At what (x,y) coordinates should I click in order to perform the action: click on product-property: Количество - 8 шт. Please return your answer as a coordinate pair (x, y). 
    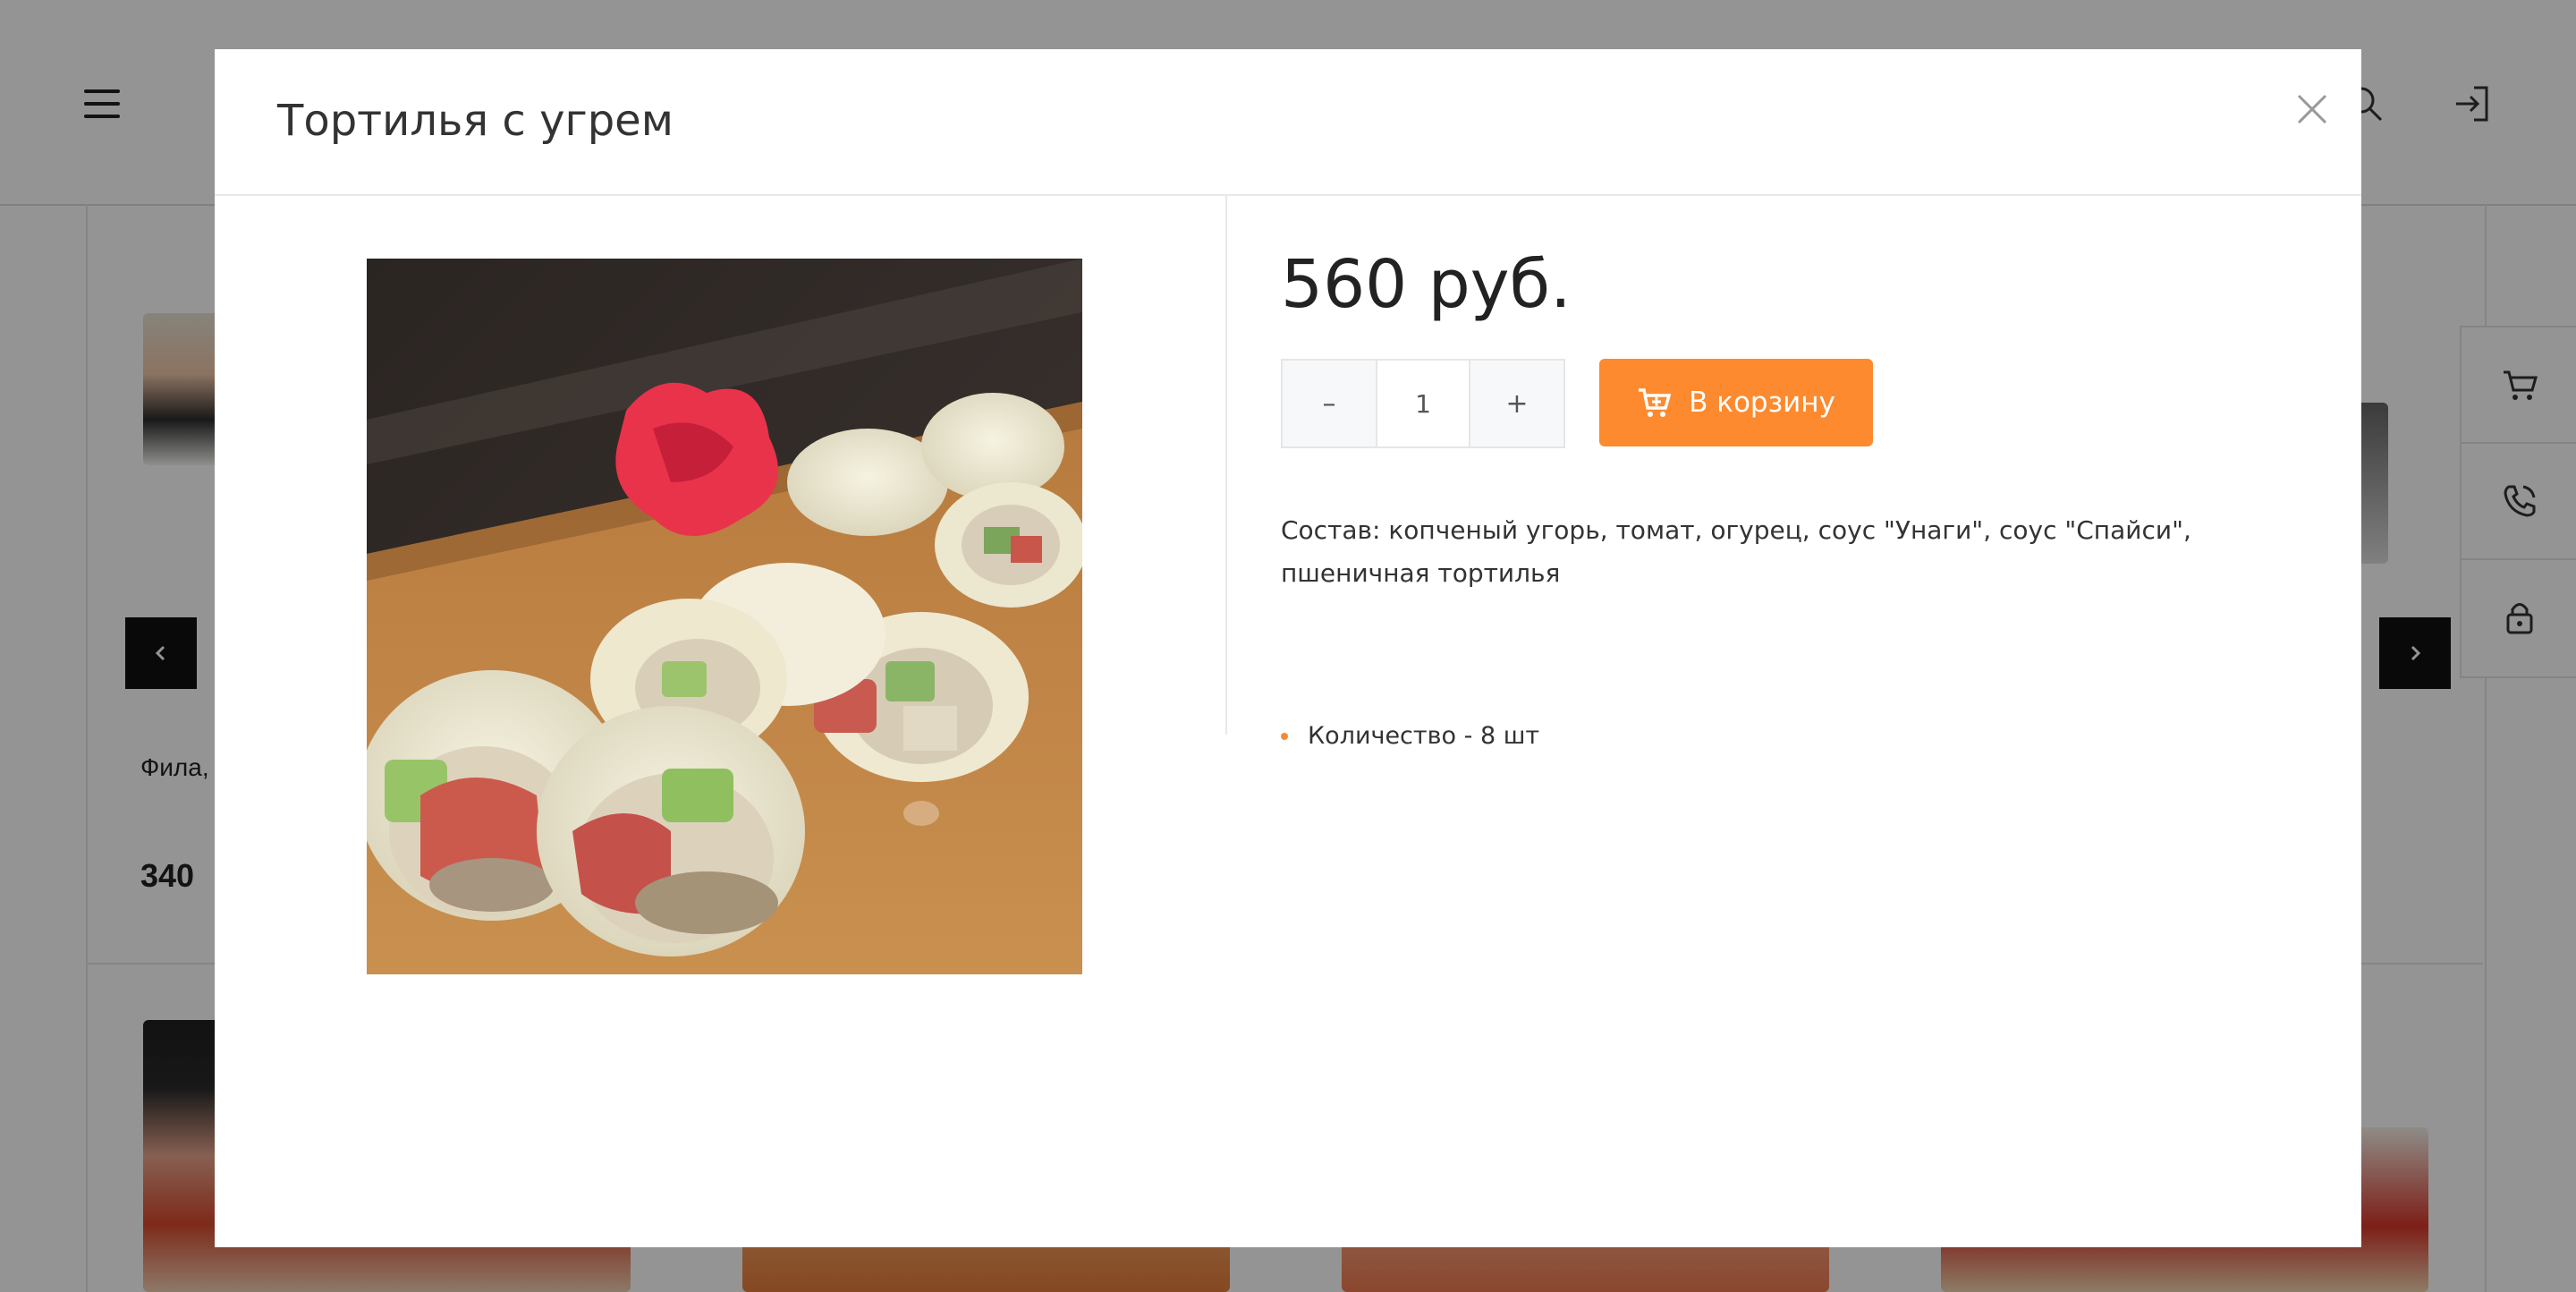
    Looking at the image, I should click on (1410, 736).